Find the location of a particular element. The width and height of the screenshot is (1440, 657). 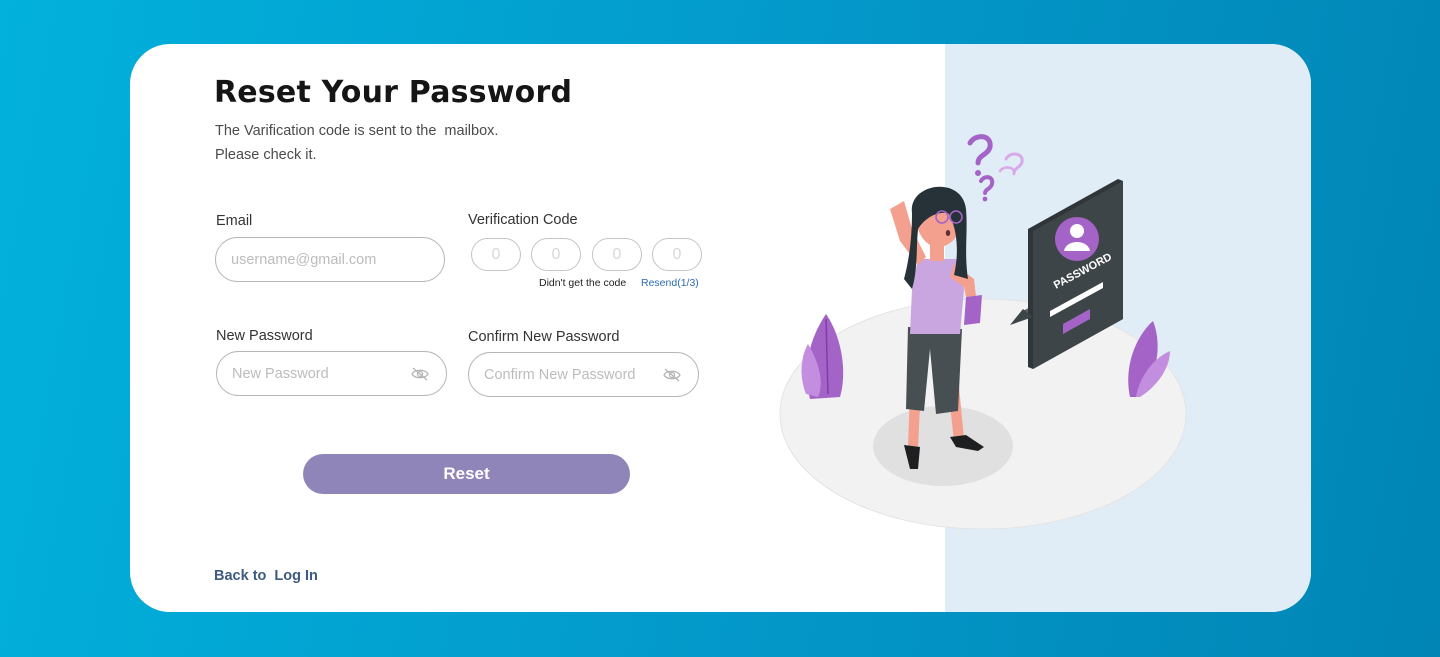

login-link: Log In is located at coordinates (296, 576).